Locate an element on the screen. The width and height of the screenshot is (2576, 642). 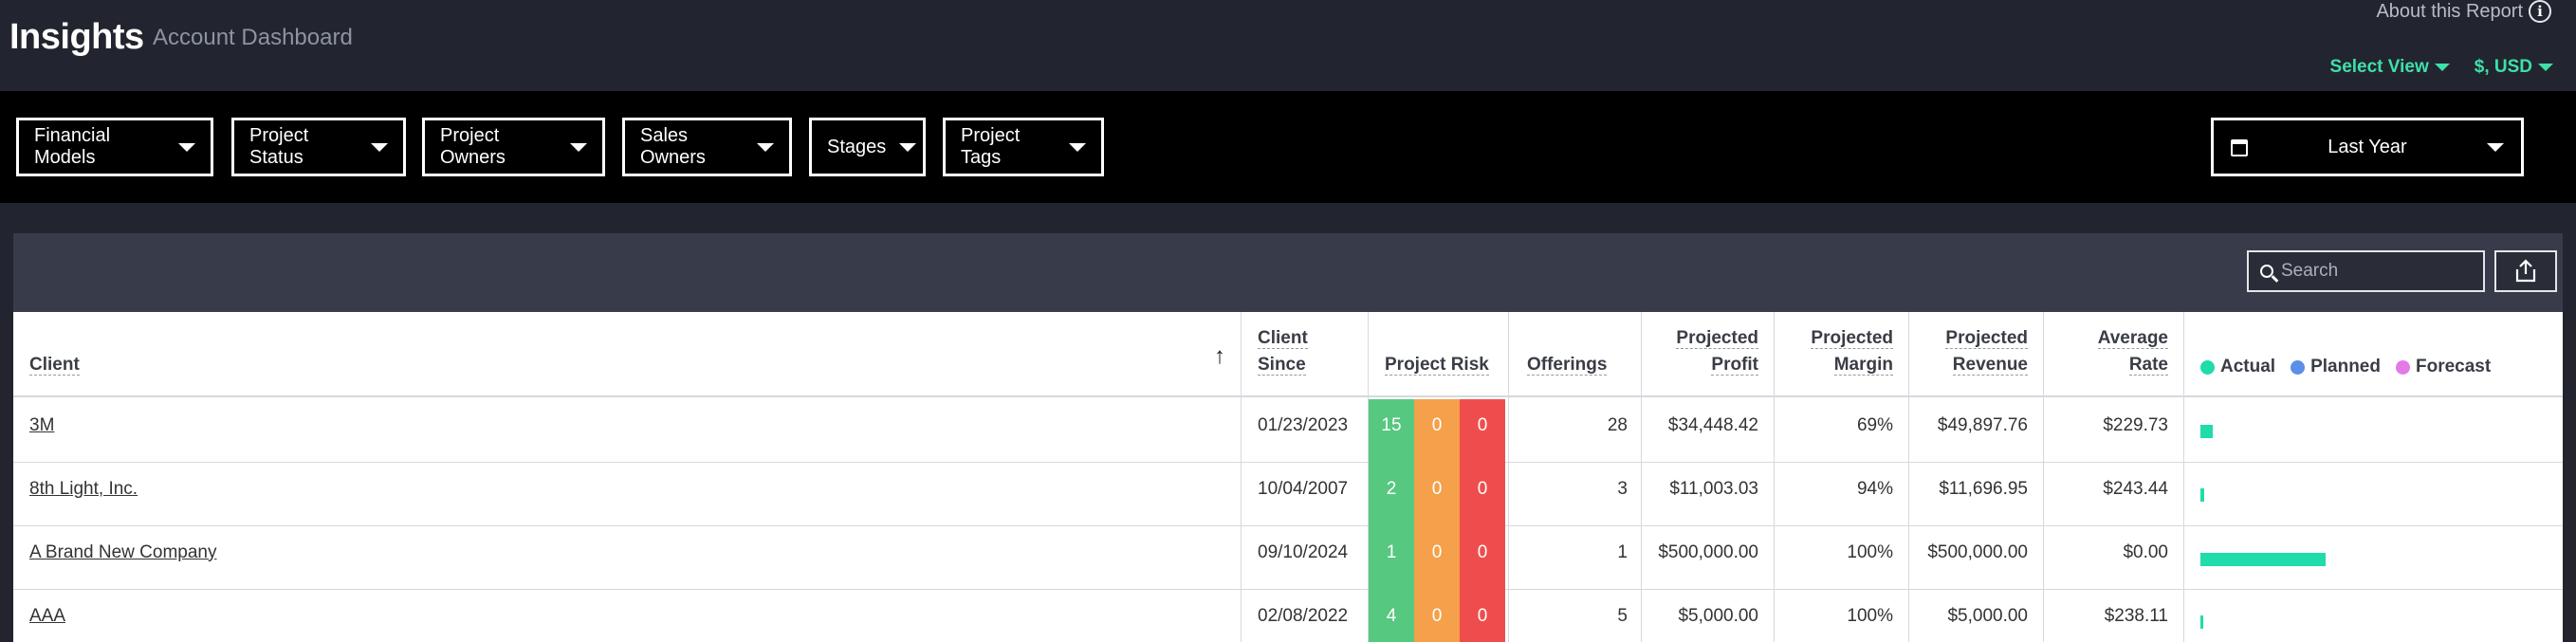
average-rate-cell: $243.44 is located at coordinates (2135, 489).